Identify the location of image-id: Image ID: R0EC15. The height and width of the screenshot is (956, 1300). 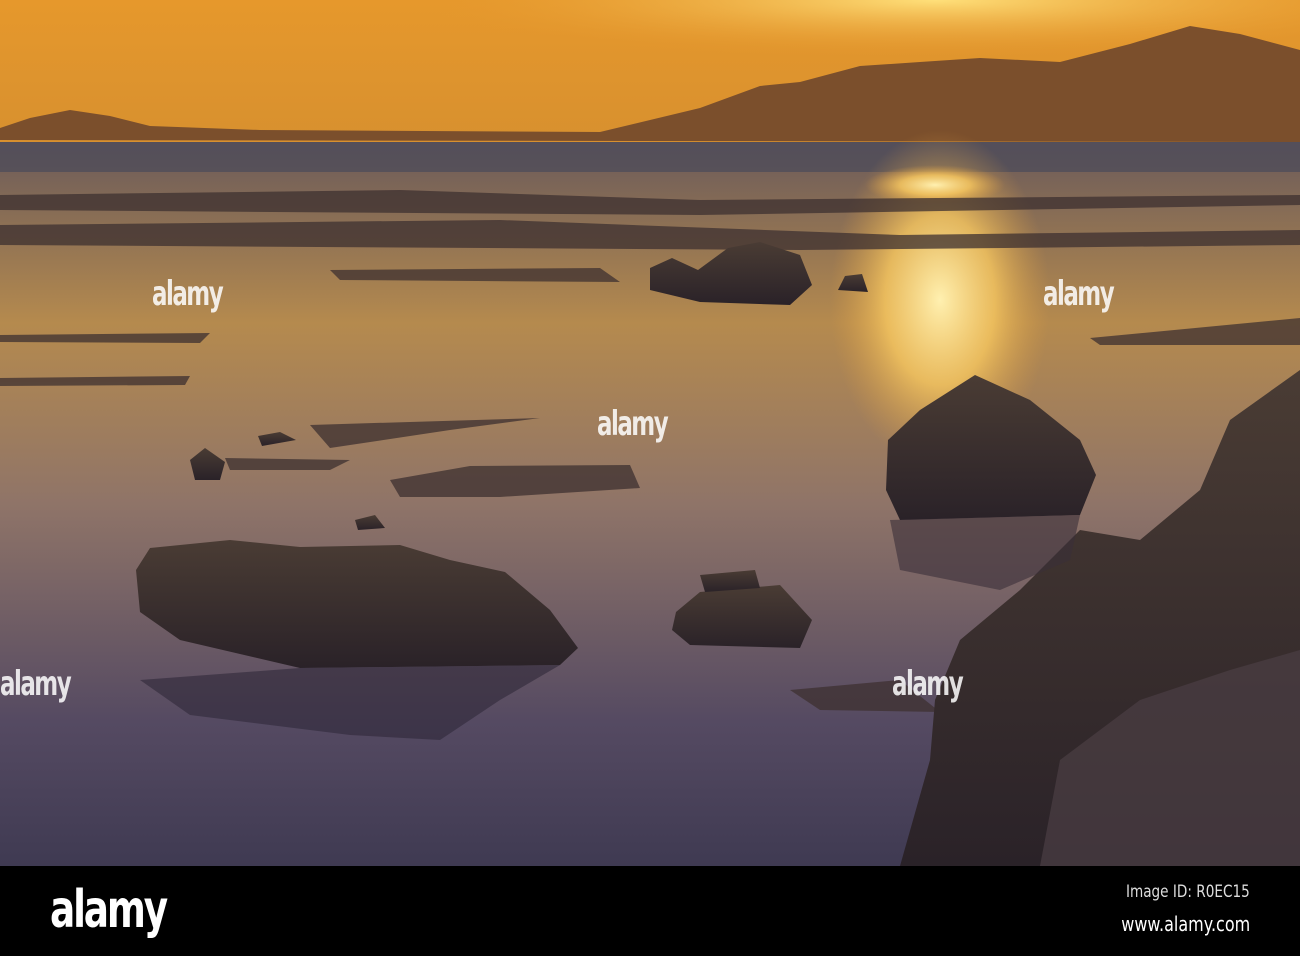
(1188, 892).